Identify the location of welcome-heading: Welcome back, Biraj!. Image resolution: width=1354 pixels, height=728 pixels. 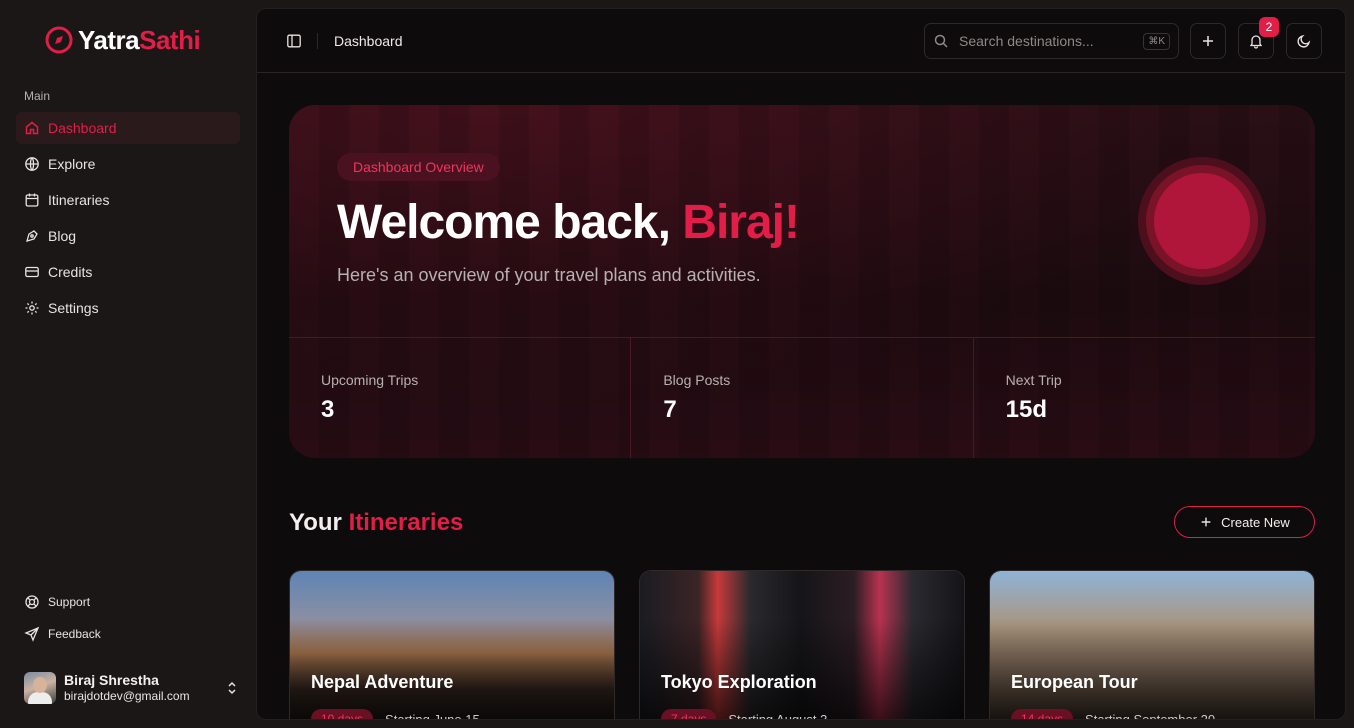
(568, 222).